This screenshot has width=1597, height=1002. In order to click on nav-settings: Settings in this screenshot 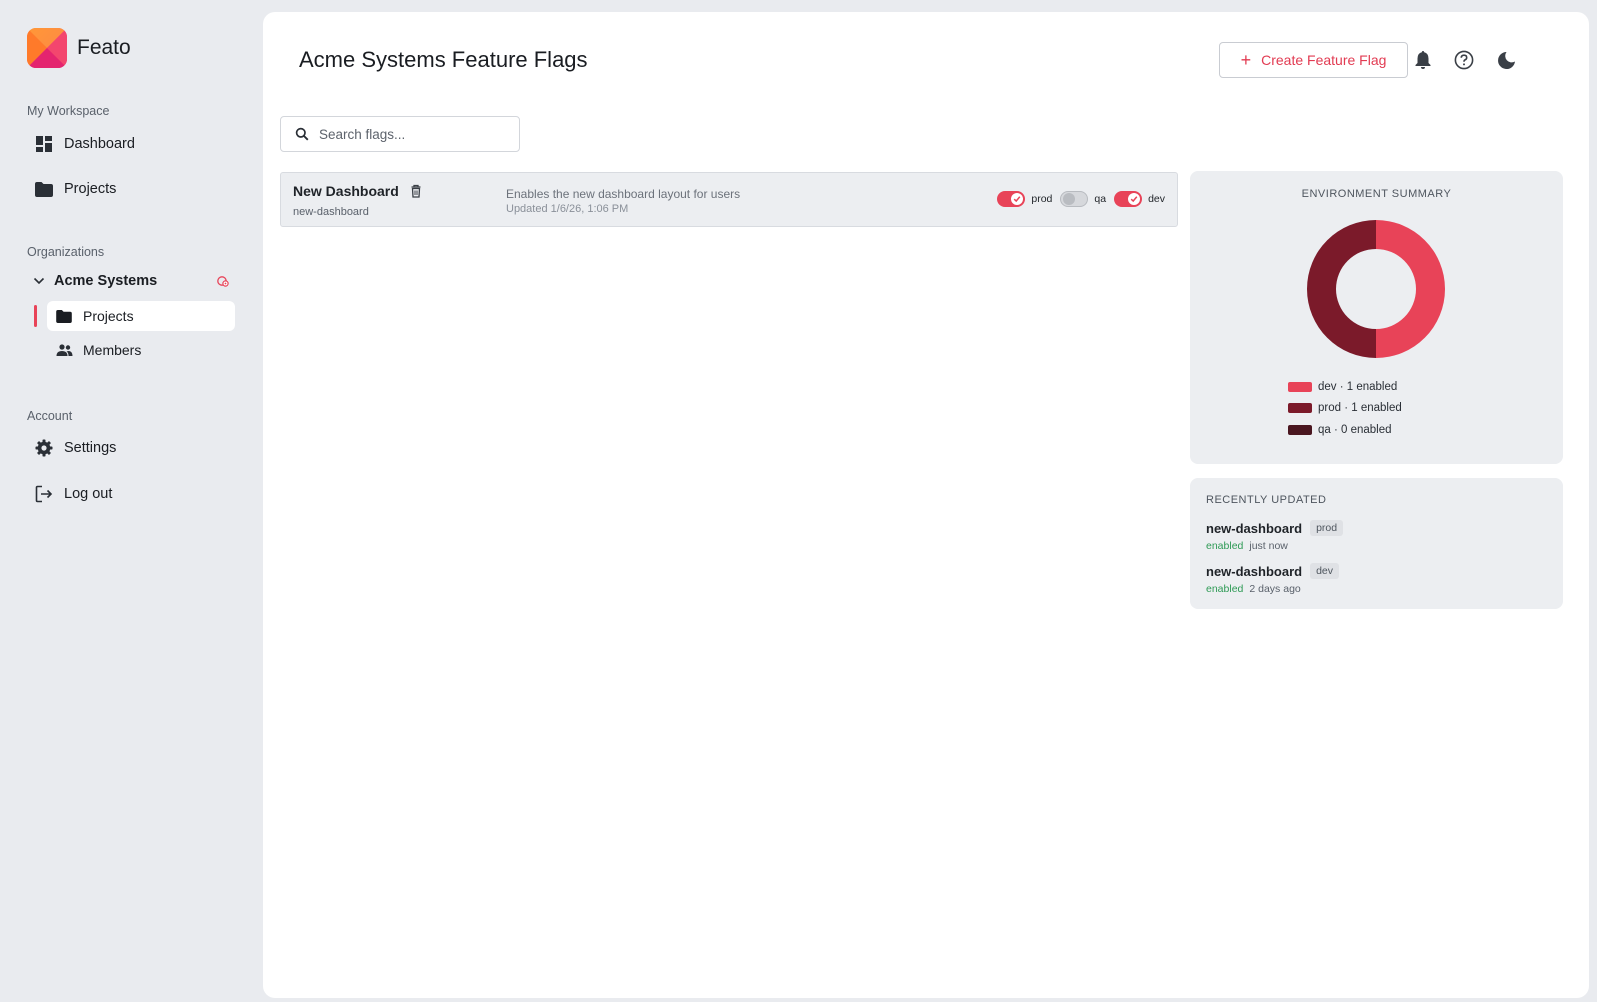, I will do `click(75, 448)`.